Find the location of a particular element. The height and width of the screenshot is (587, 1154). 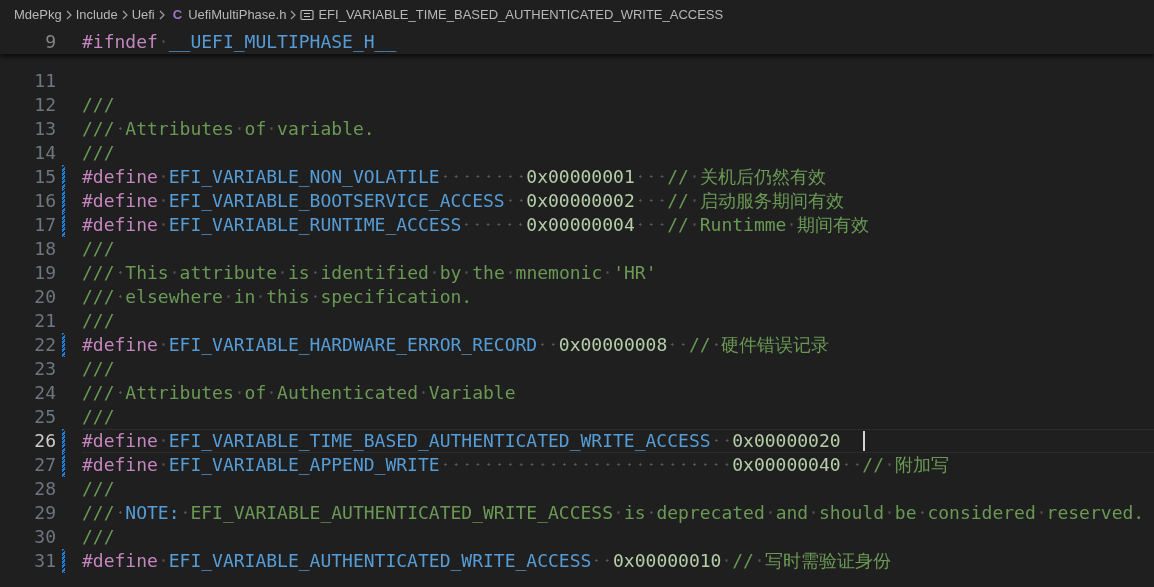

line-number: 23 is located at coordinates (44, 369).